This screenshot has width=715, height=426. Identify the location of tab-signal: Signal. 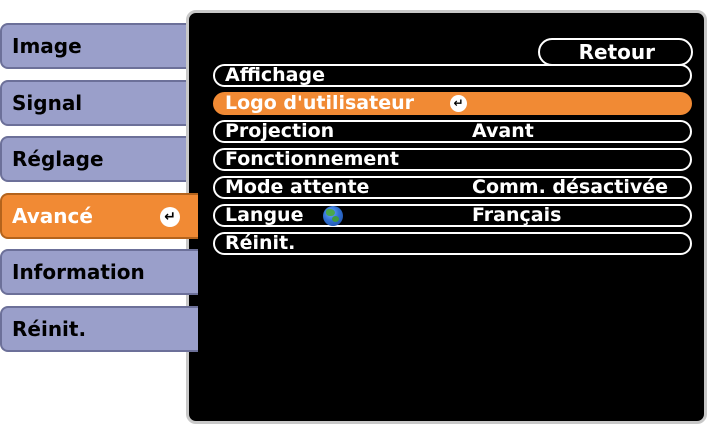
(99, 103).